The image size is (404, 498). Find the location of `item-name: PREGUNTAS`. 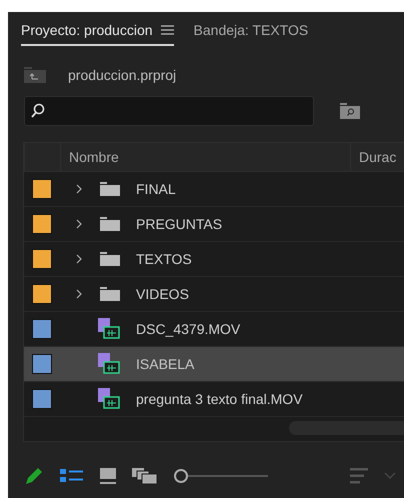

item-name: PREGUNTAS is located at coordinates (179, 224).